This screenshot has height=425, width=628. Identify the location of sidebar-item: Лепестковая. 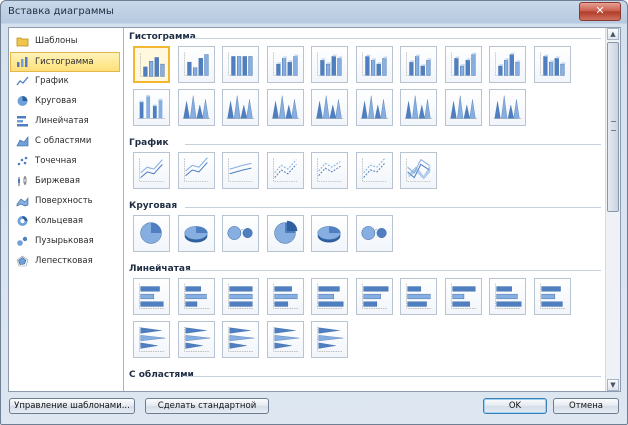
(65, 261).